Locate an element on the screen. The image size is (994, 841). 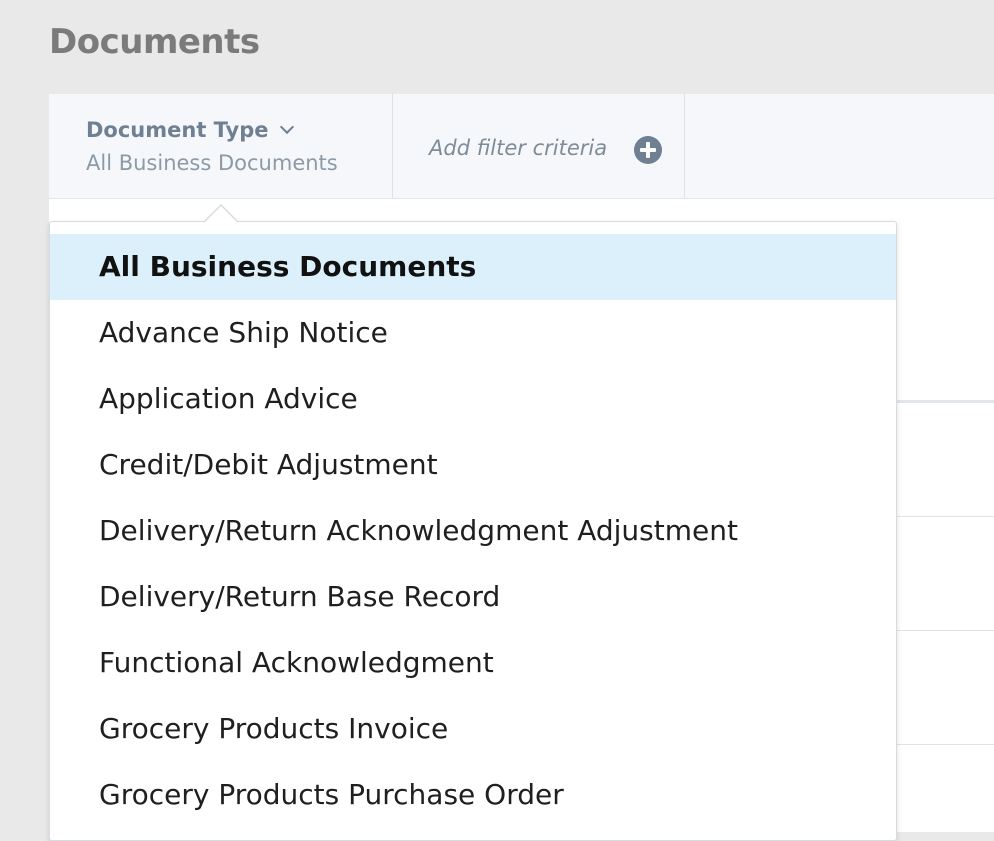
dropdown-option: Advance Ship Notice is located at coordinates (473, 333).